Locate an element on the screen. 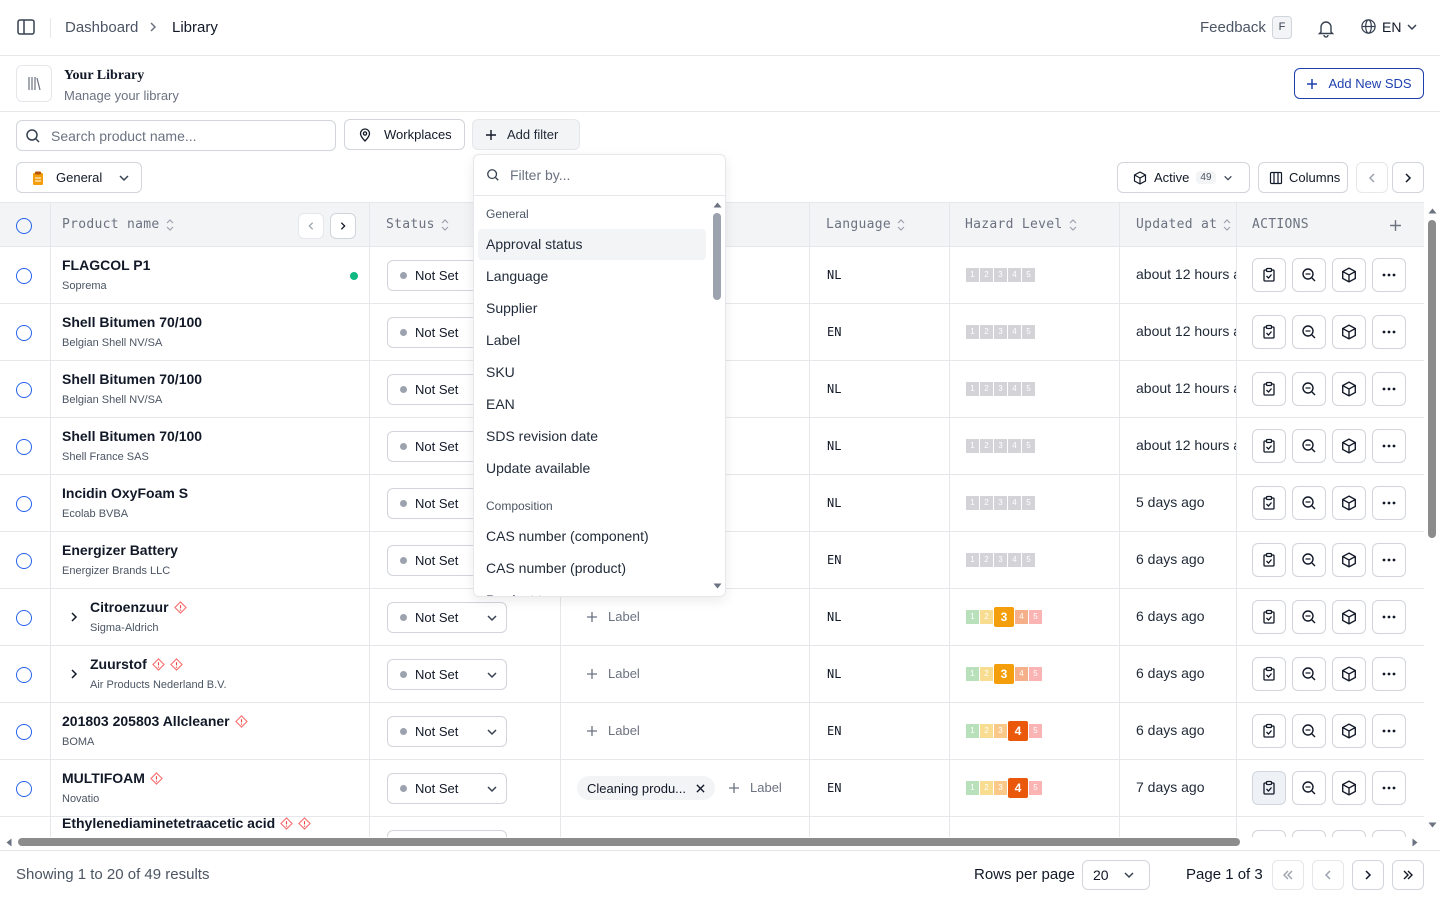 The image size is (1440, 900). filter-option: SDS revision date is located at coordinates (592, 436).